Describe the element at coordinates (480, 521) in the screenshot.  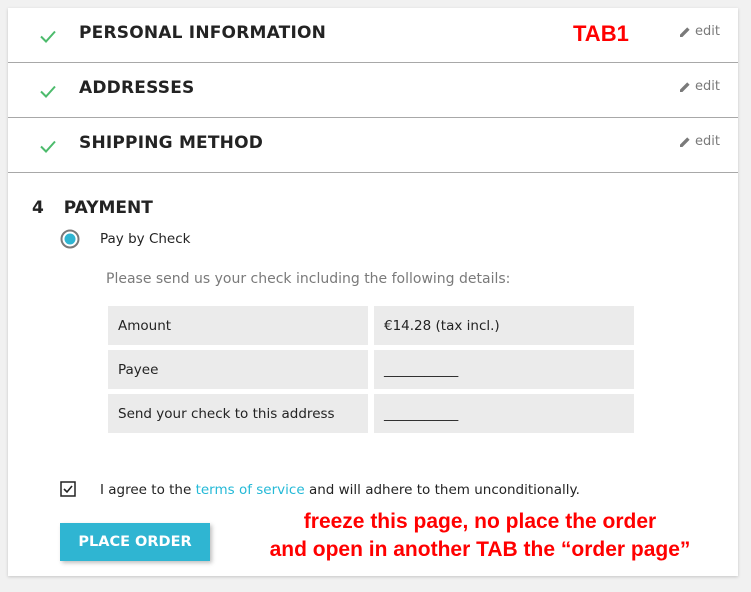
I see `annotation-note-line1: freeze this page, no place the order` at that location.